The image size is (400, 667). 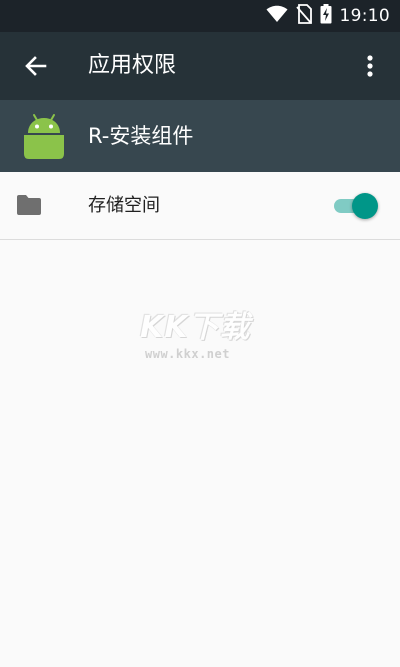 What do you see at coordinates (132, 65) in the screenshot?
I see `page-title: 应用权限` at bounding box center [132, 65].